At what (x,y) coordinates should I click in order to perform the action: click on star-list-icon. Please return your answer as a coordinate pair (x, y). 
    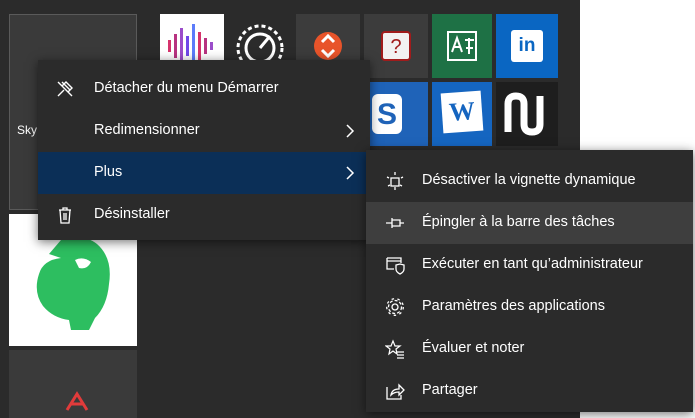
    Looking at the image, I should click on (395, 349).